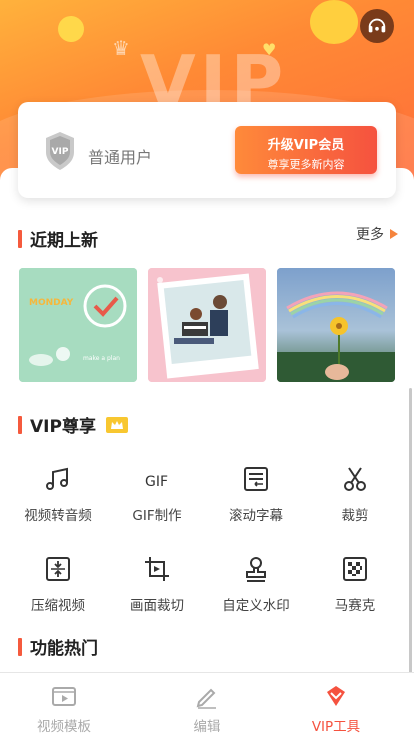  What do you see at coordinates (58, 606) in the screenshot?
I see `tool-label: 压缩视频` at bounding box center [58, 606].